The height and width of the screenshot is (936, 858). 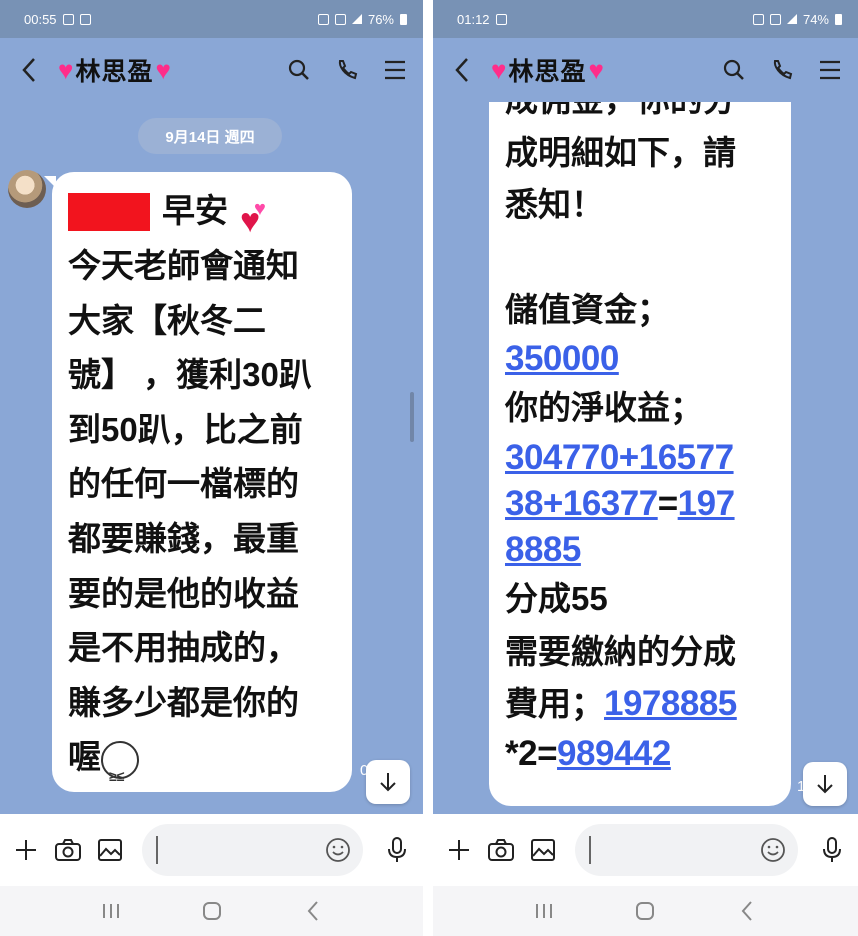 I want to click on avatar, so click(x=27, y=189).